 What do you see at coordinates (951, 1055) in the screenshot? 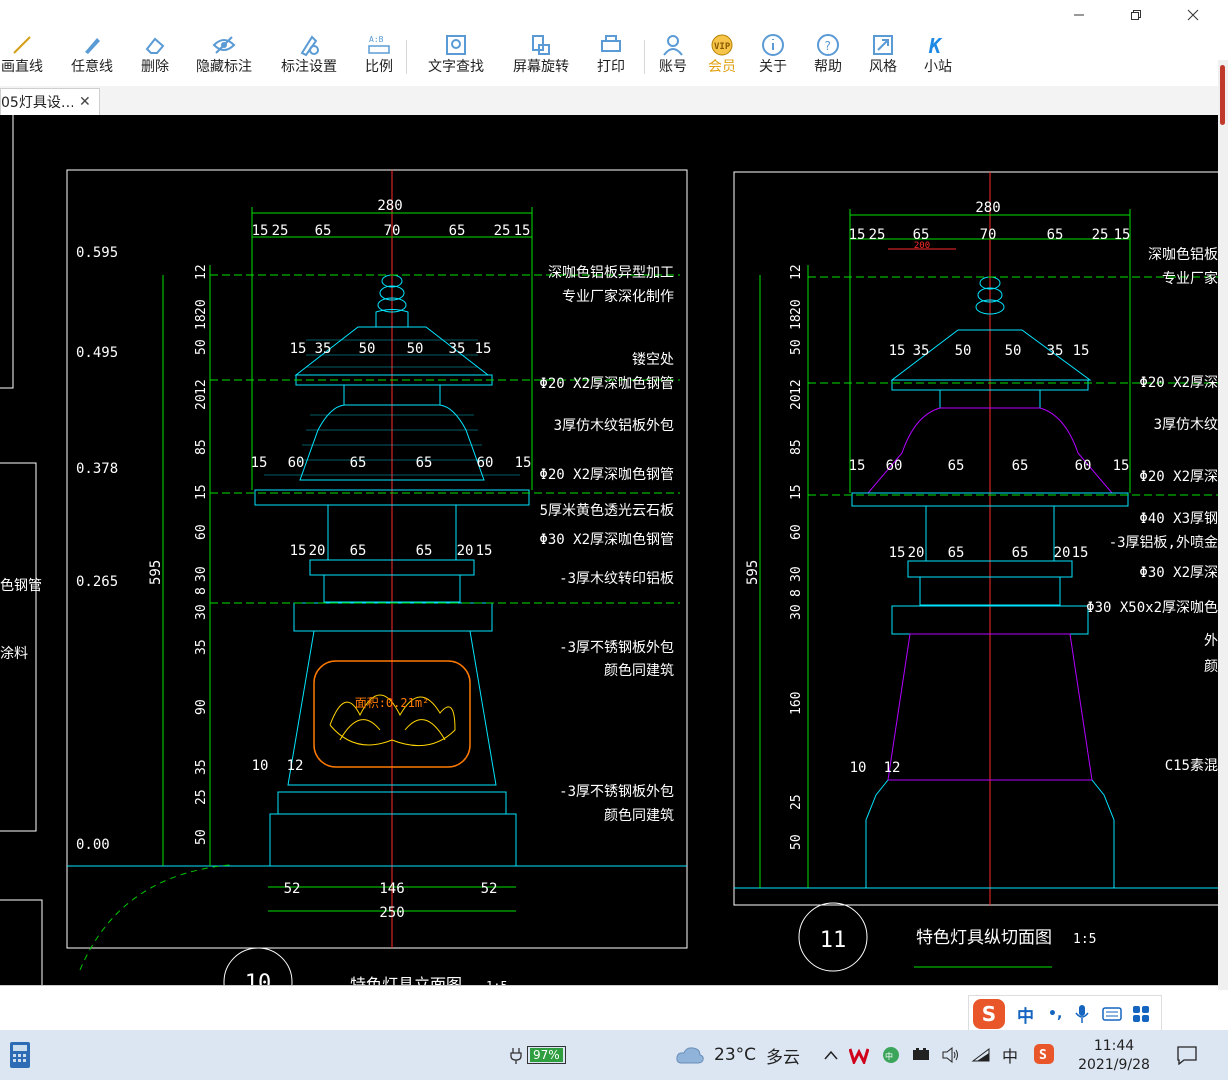
I see `volume-button` at bounding box center [951, 1055].